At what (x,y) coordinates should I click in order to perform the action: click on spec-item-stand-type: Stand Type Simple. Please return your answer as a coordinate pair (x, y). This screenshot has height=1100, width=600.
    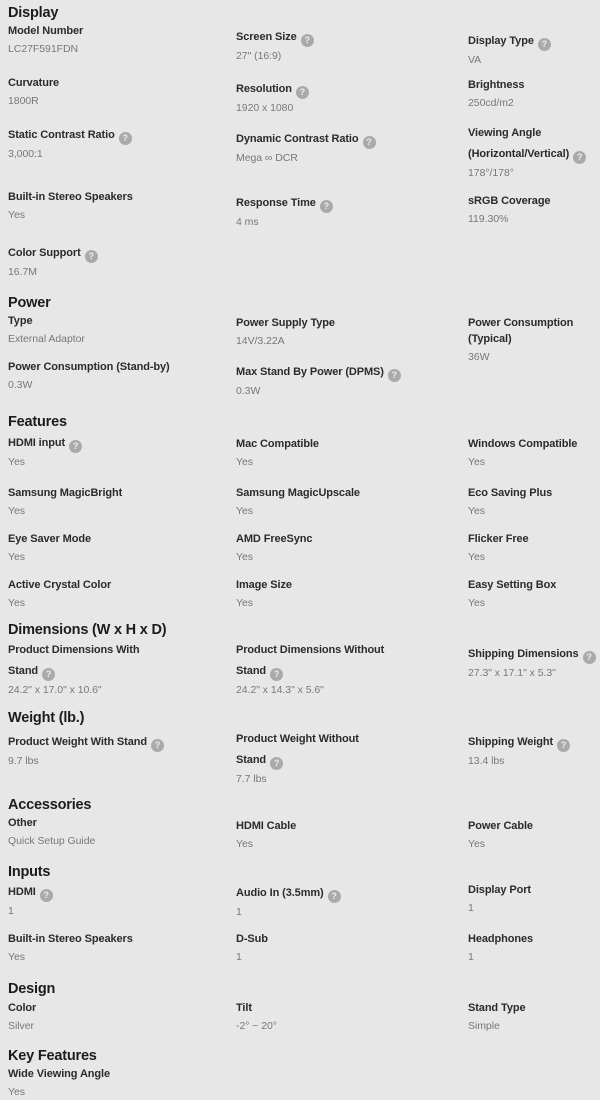
    Looking at the image, I should click on (534, 1017).